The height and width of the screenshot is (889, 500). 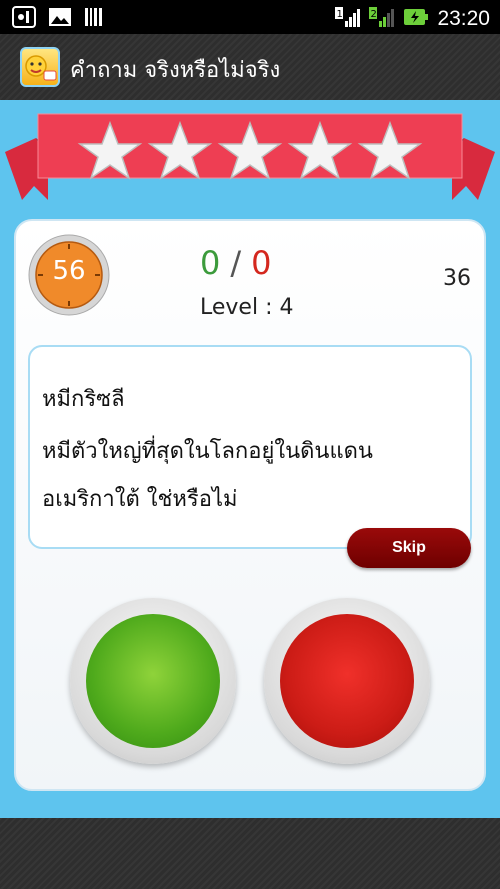 I want to click on tools-icon, so click(x=24, y=19).